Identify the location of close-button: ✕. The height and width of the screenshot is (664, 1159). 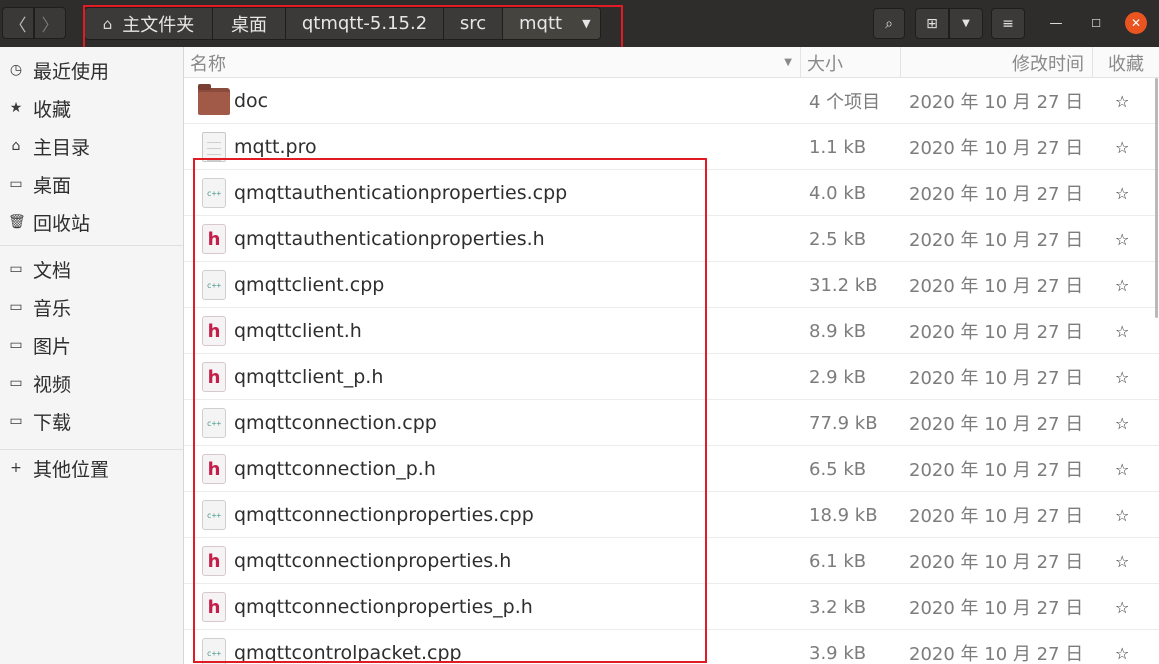
(1136, 23).